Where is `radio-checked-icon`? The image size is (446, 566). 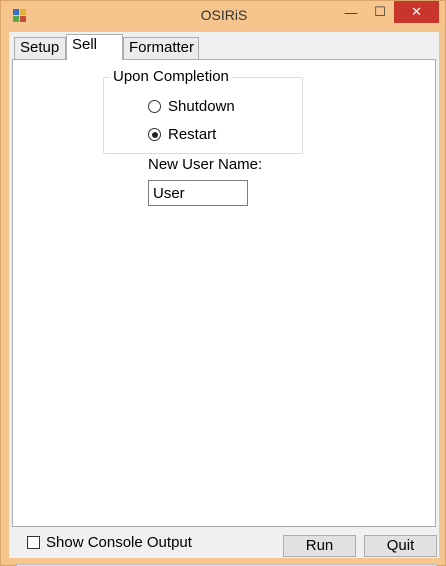
radio-checked-icon is located at coordinates (154, 134).